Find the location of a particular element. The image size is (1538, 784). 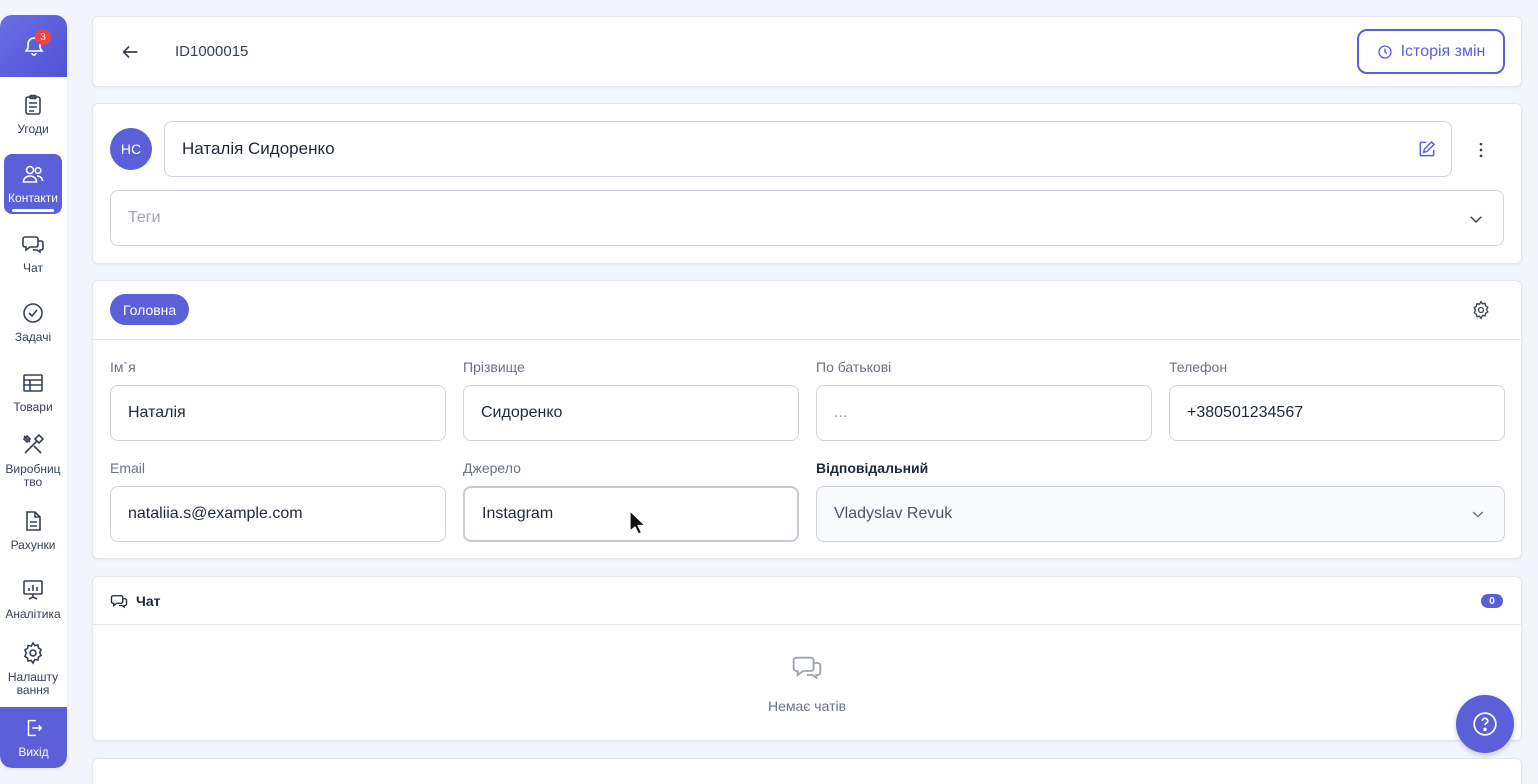

sidebar-item-deals: Угоди is located at coordinates (33, 114).